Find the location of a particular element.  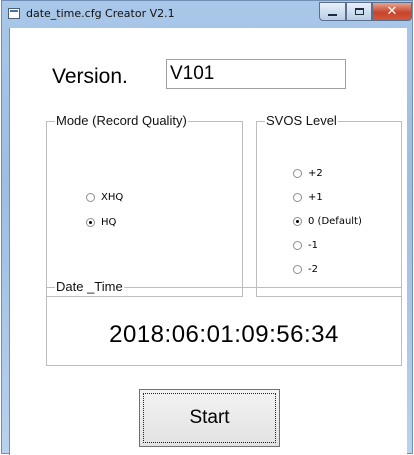

radio-label: +1 is located at coordinates (315, 197).